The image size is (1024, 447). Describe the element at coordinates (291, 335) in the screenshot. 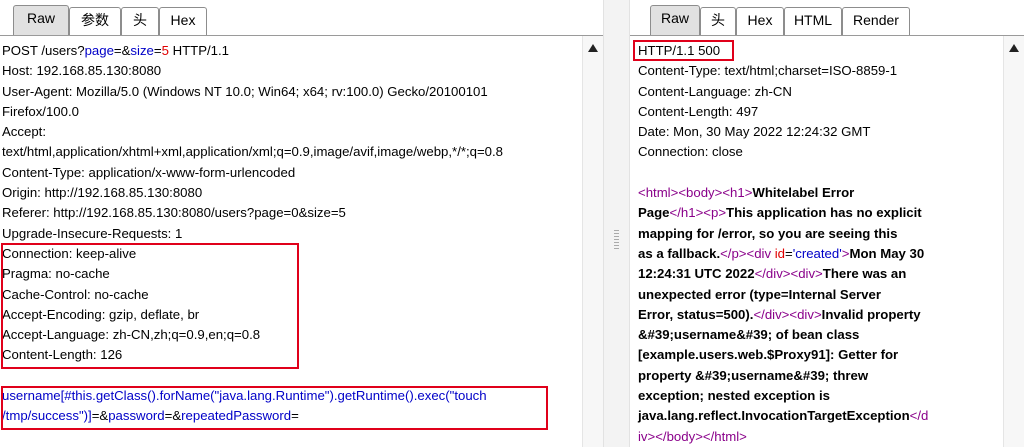

I see `request-line: Accept-Language: zh-CN,zh;q=0.9,en;q=0.8` at that location.